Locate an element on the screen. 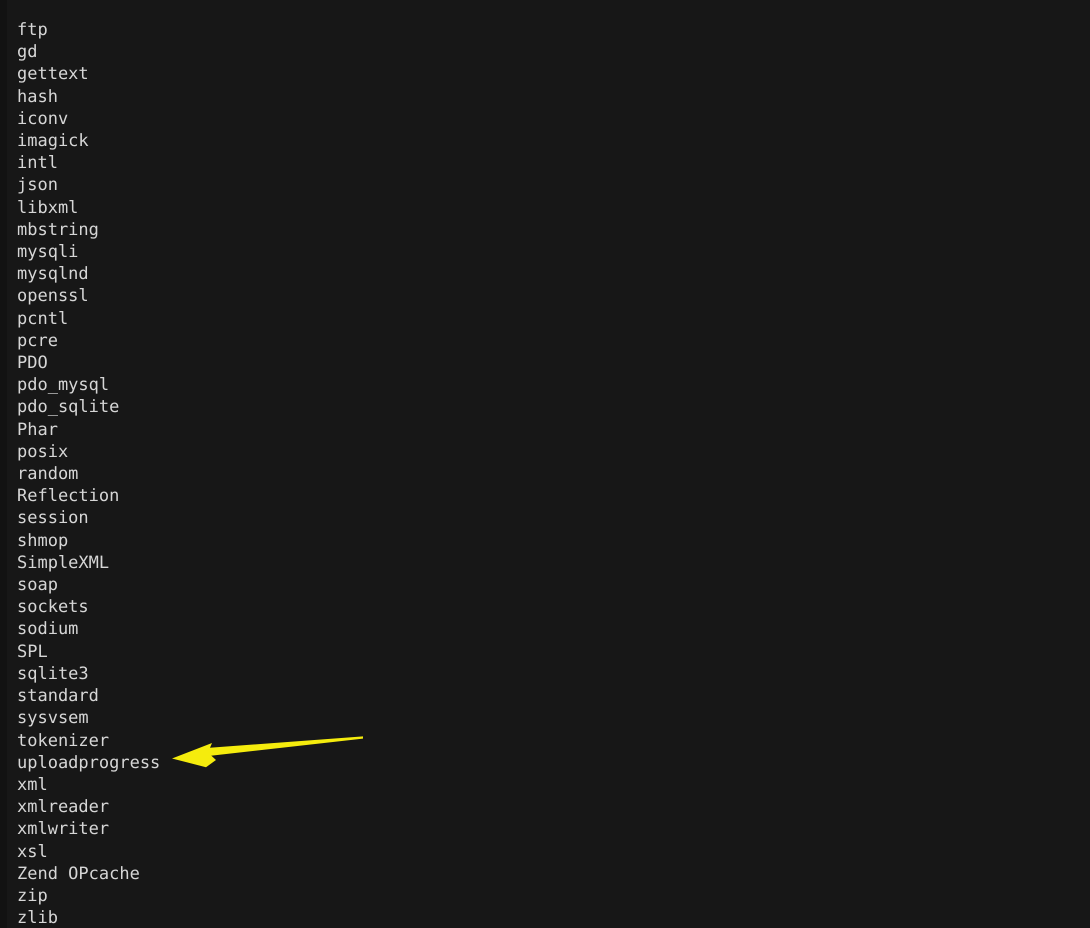 The image size is (1090, 928). module-list-item: zlib is located at coordinates (37, 918).